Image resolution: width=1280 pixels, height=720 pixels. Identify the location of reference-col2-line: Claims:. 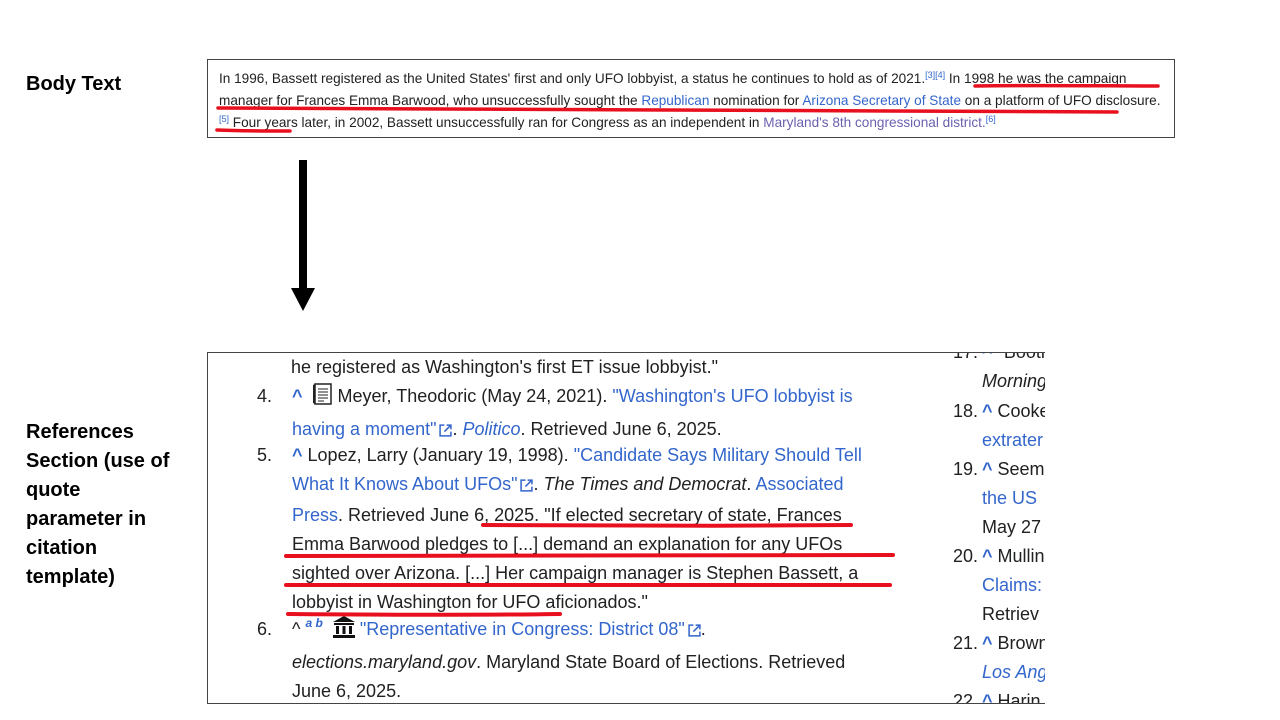
(995, 585).